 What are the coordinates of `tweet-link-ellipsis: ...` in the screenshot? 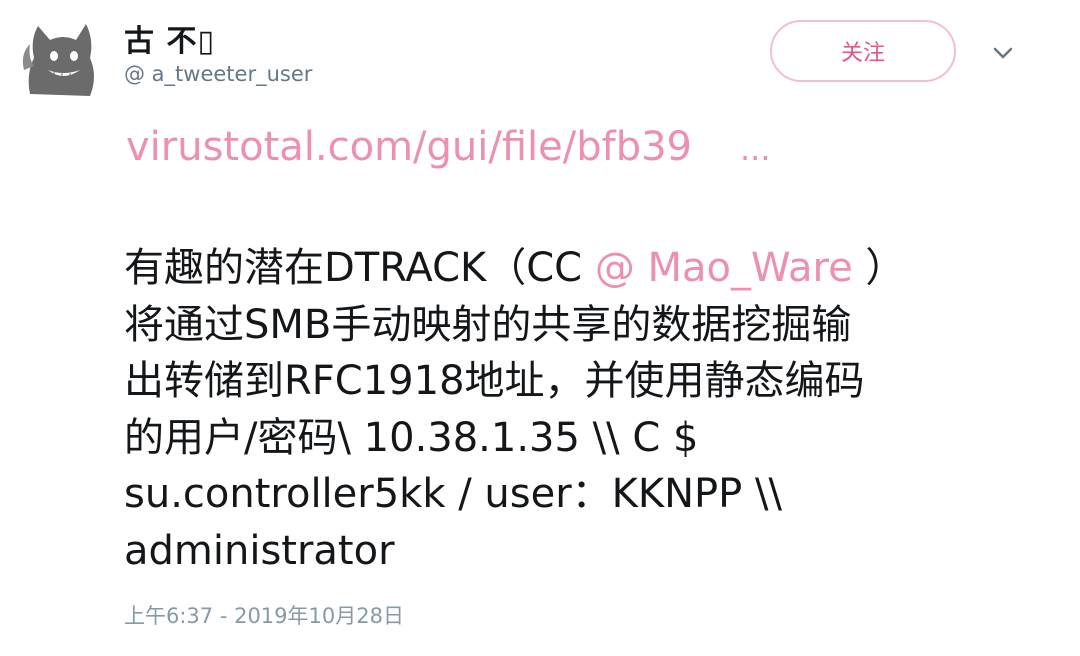 It's located at (755, 149).